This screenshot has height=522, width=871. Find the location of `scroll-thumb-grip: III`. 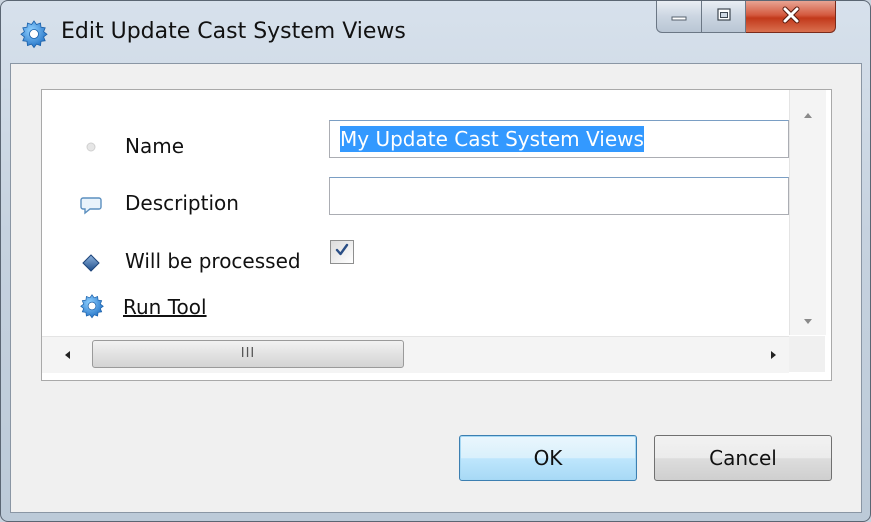

scroll-thumb-grip: III is located at coordinates (248, 353).